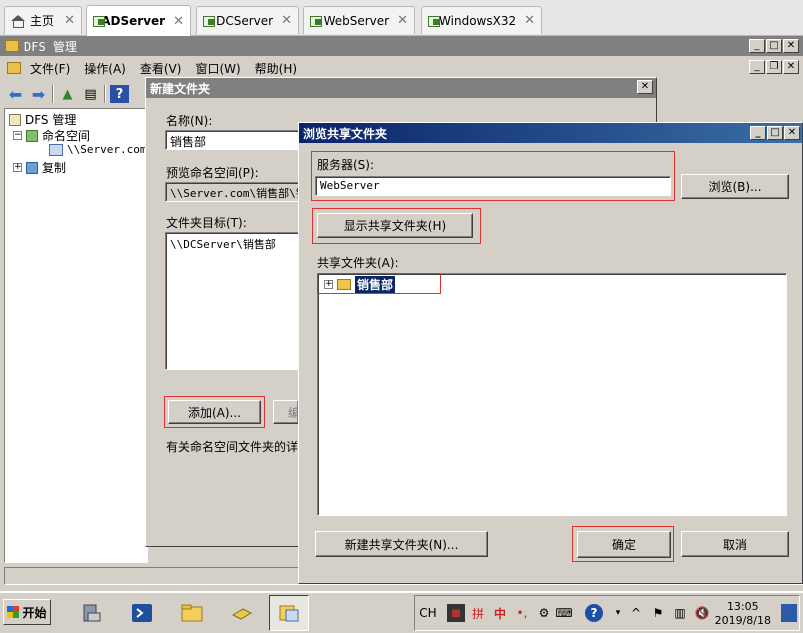 Image resolution: width=803 pixels, height=633 pixels. I want to click on tree-node-share: + 销售部, so click(360, 284).